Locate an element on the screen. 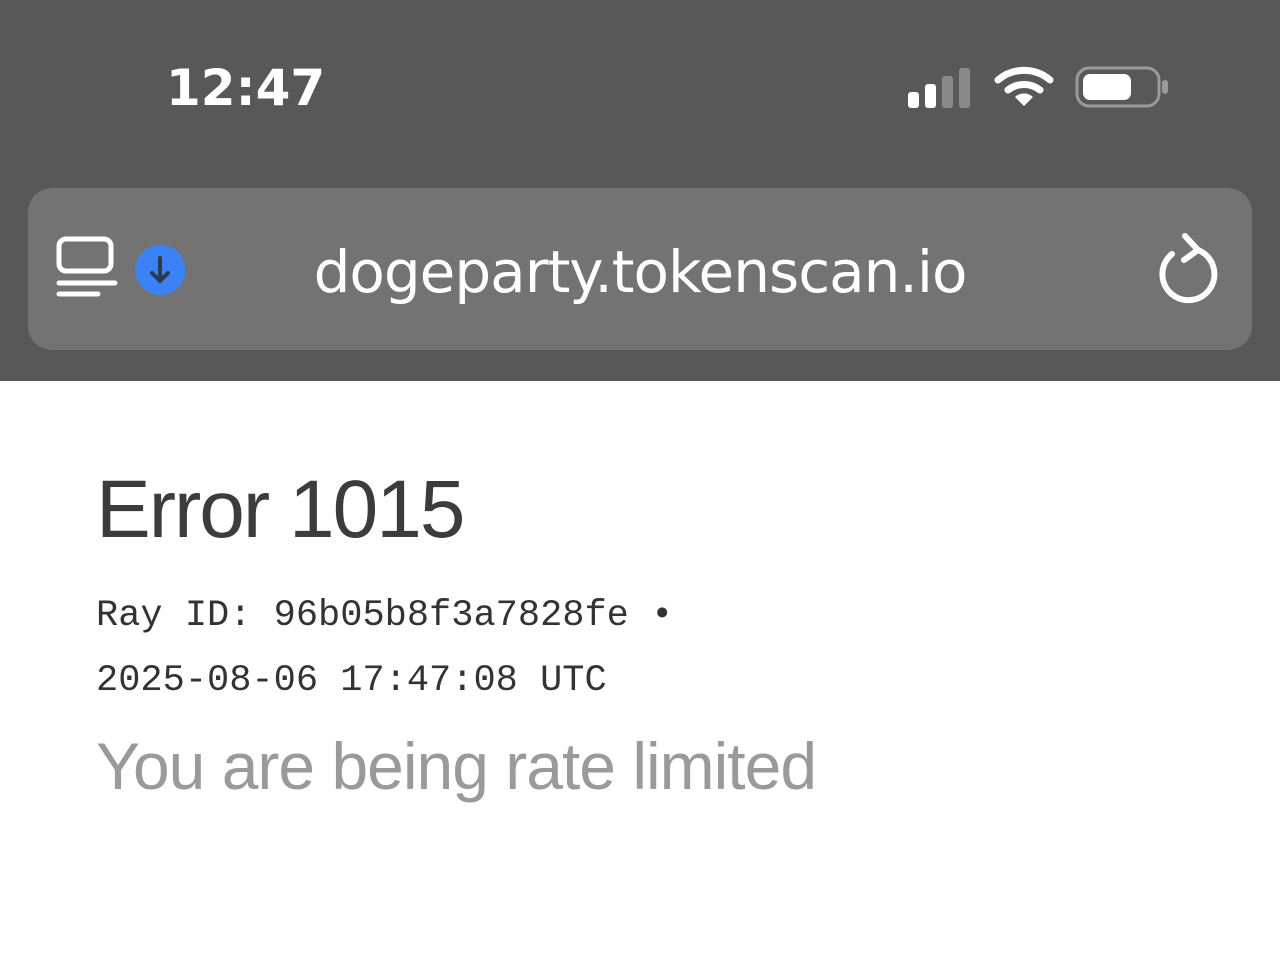 The image size is (1280, 976). reader-mode-icon is located at coordinates (87, 271).